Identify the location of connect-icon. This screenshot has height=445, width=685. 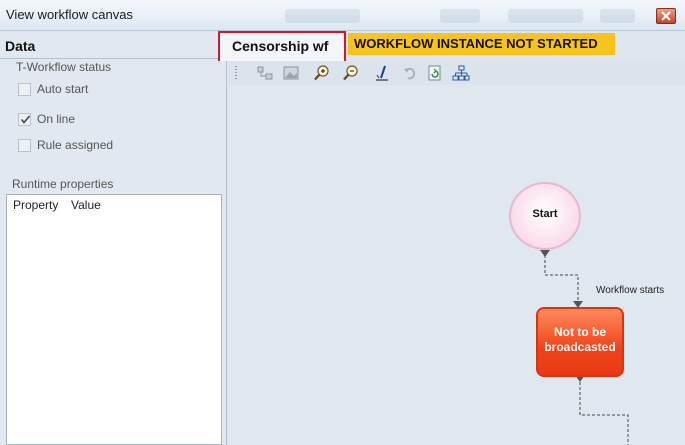
(265, 73).